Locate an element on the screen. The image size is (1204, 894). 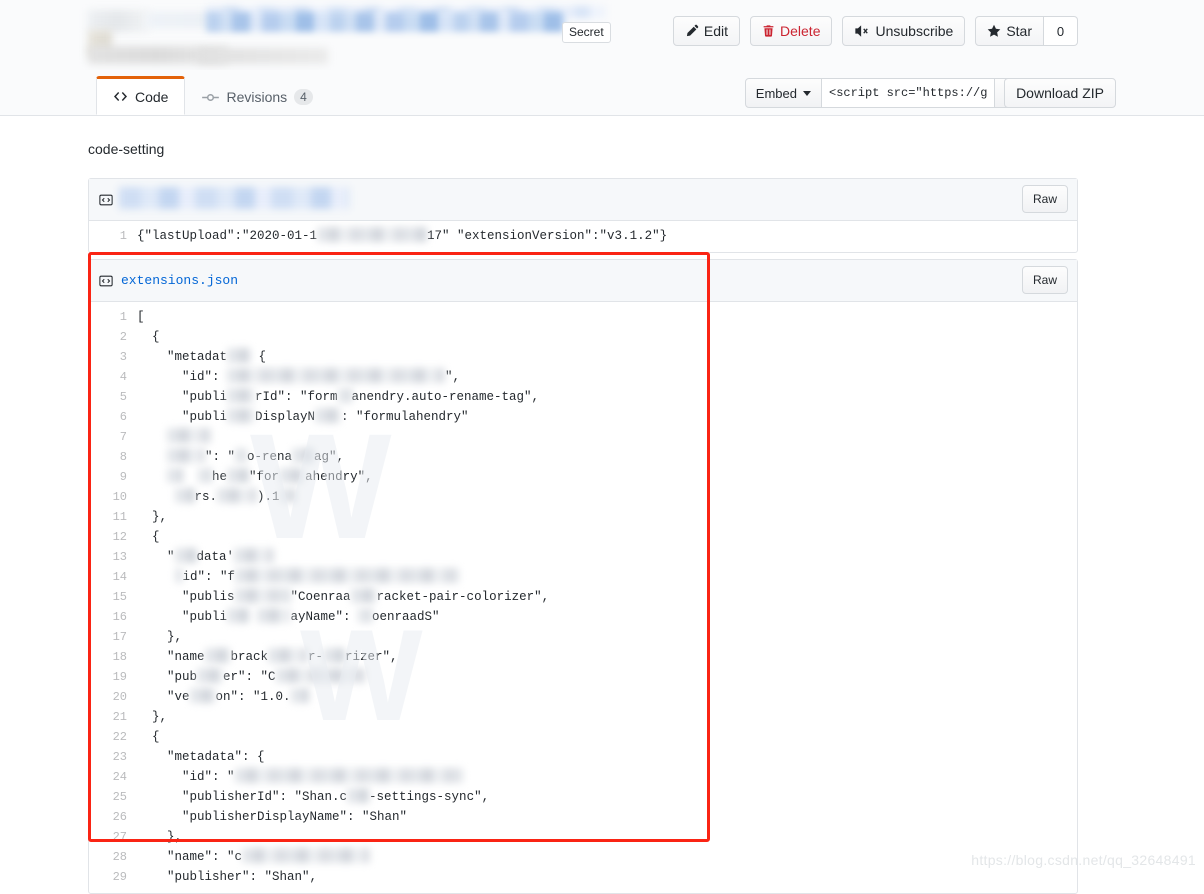
embed-select: Embed is located at coordinates (783, 93).